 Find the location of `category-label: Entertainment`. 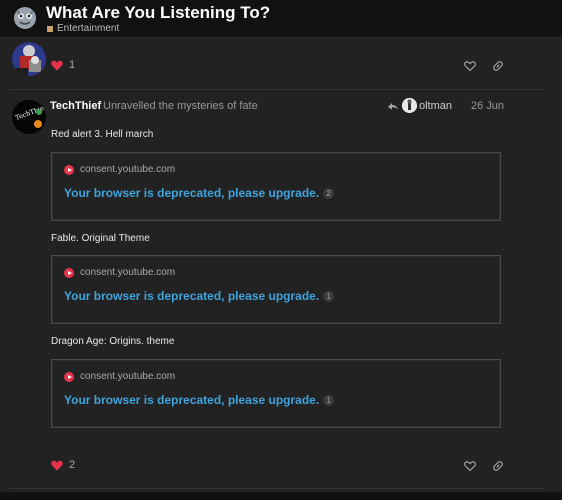

category-label: Entertainment is located at coordinates (88, 28).